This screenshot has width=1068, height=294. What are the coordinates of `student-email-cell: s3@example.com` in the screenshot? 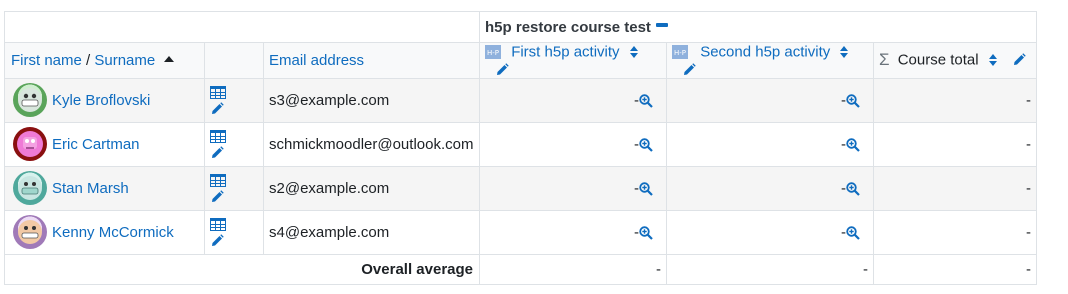 It's located at (371, 100).